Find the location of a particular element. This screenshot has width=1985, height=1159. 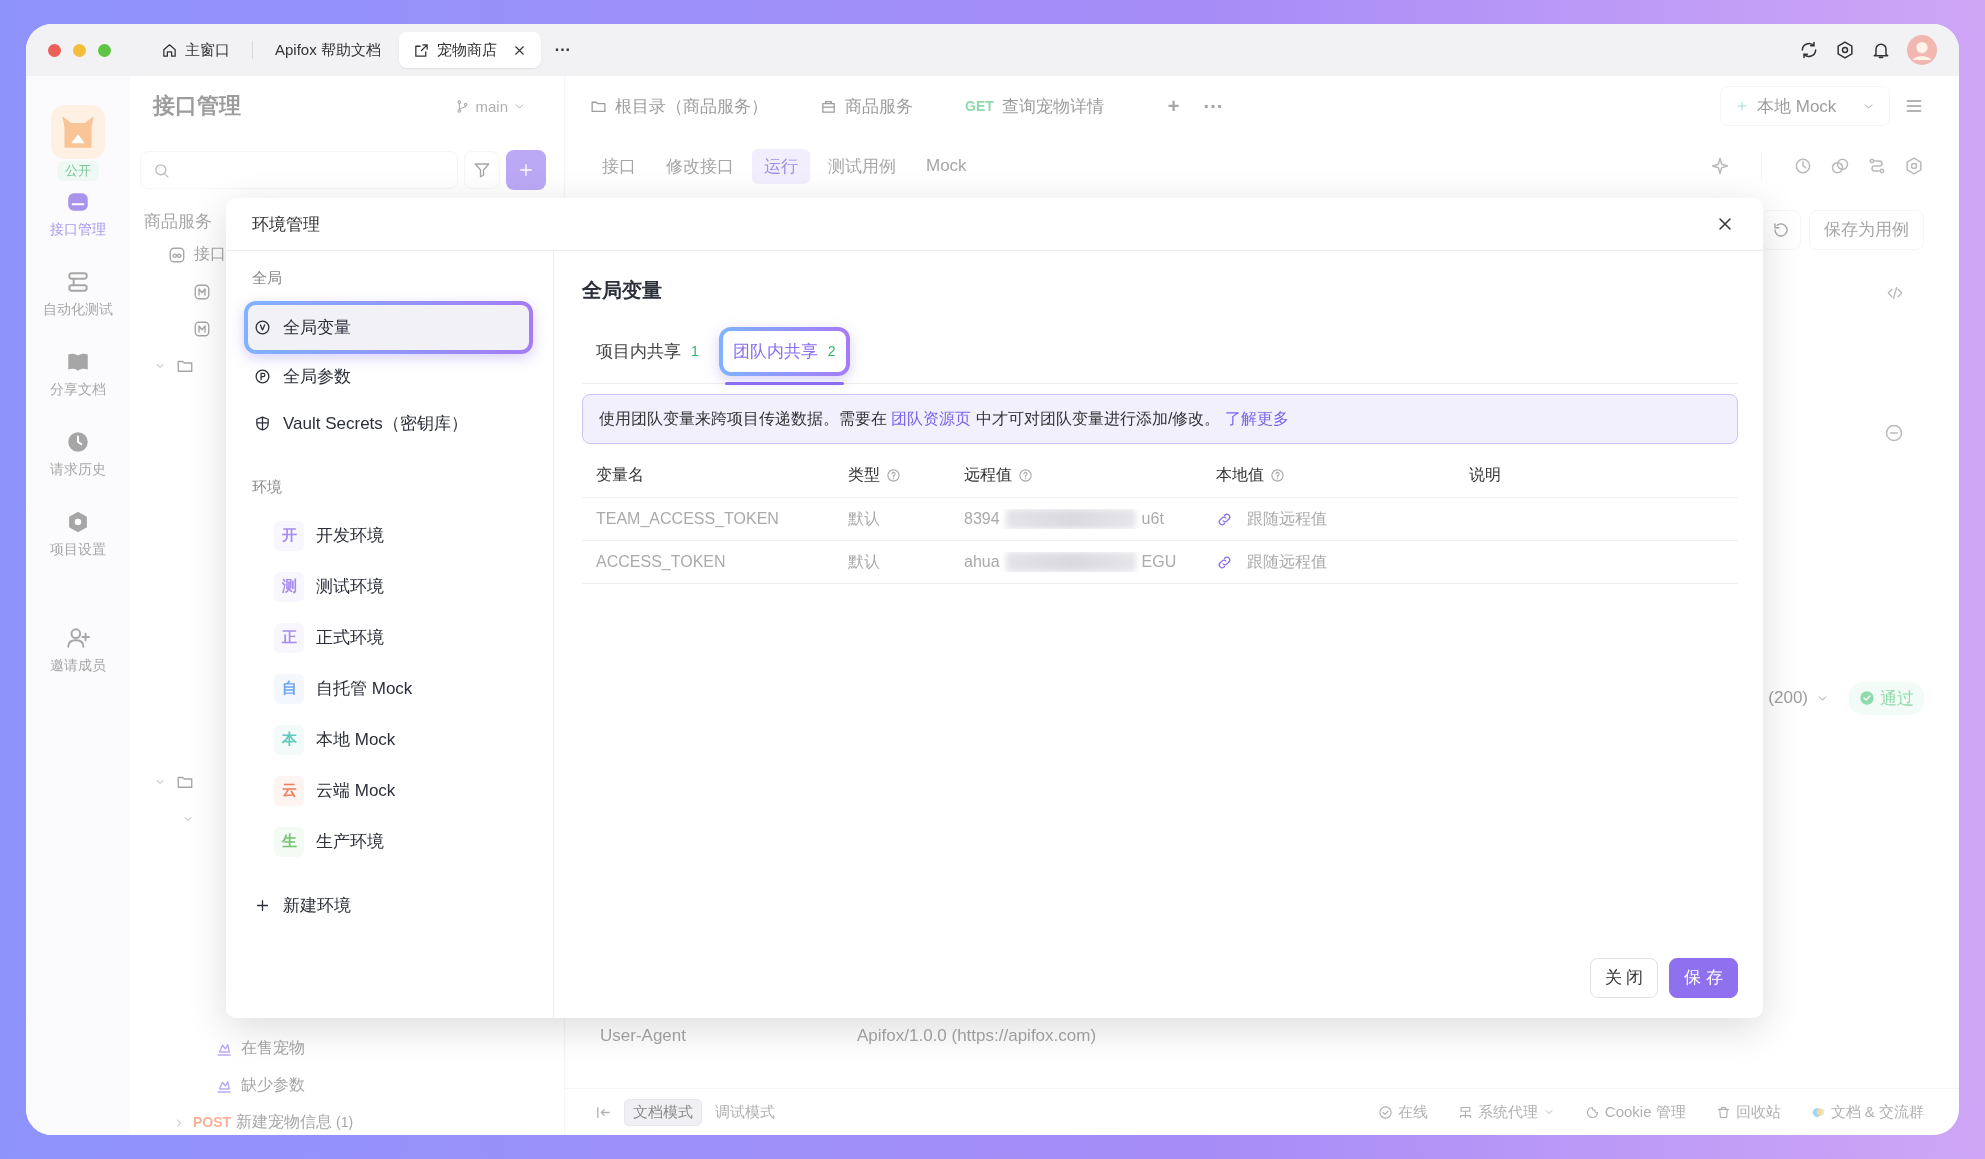

document-tab: GET 查询宠物详情 is located at coordinates (1044, 106).